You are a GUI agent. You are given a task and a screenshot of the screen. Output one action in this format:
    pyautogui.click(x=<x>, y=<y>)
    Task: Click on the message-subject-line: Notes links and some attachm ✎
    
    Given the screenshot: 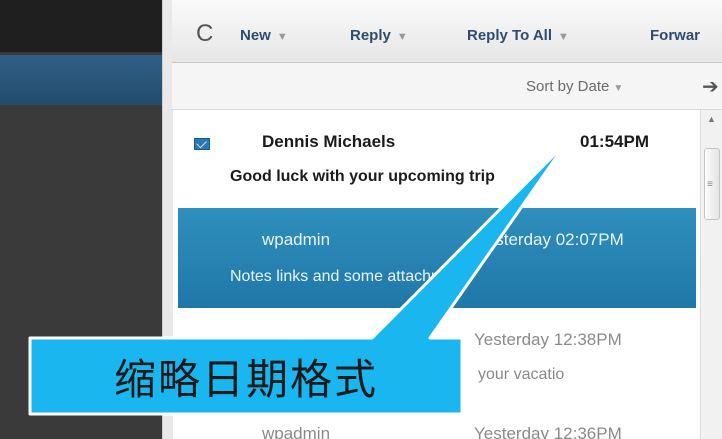 What is the action you would take?
    pyautogui.click(x=440, y=276)
    